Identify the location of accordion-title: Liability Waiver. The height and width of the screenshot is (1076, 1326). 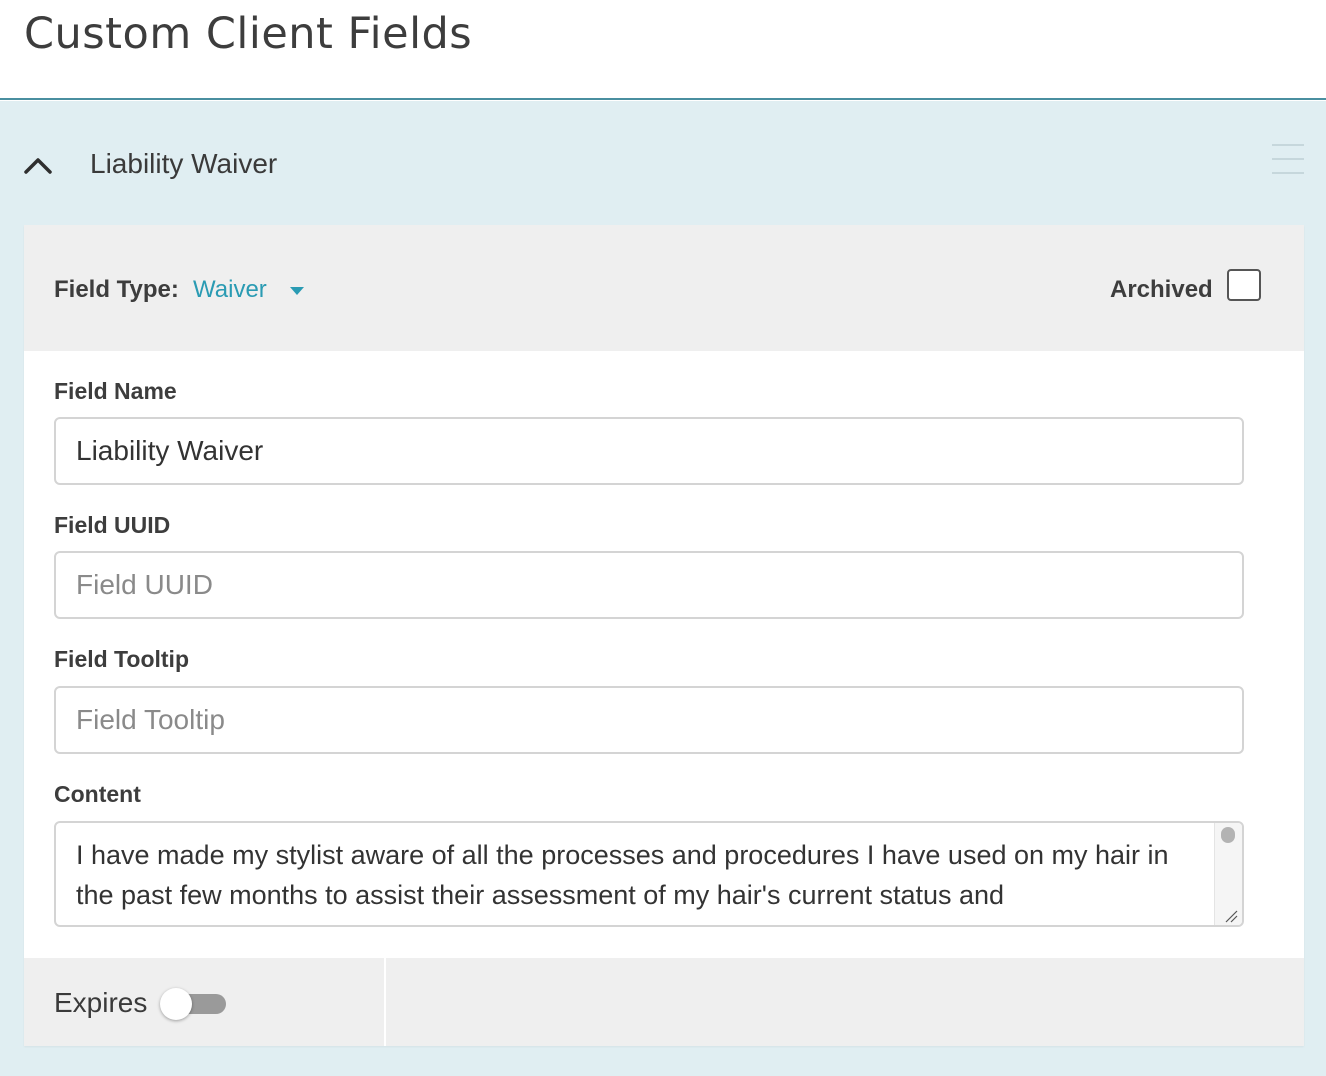
(183, 164).